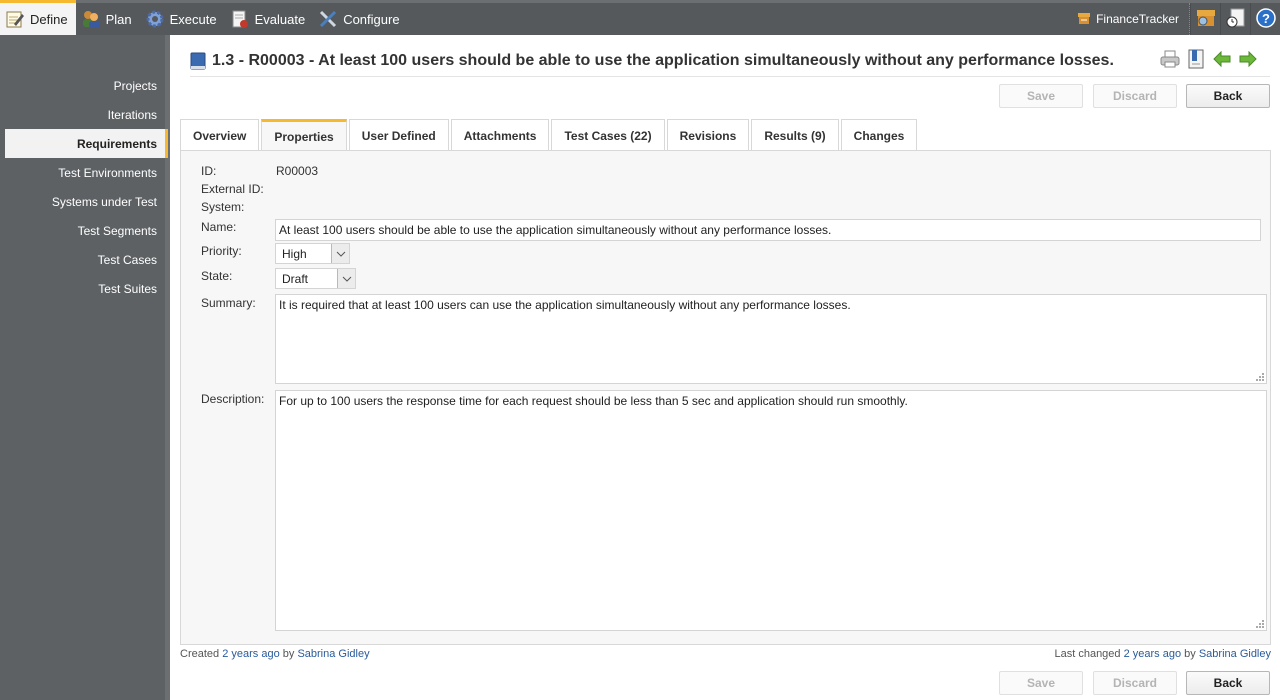 Image resolution: width=1280 pixels, height=700 pixels. I want to click on title-toolbar, so click(1209, 59).